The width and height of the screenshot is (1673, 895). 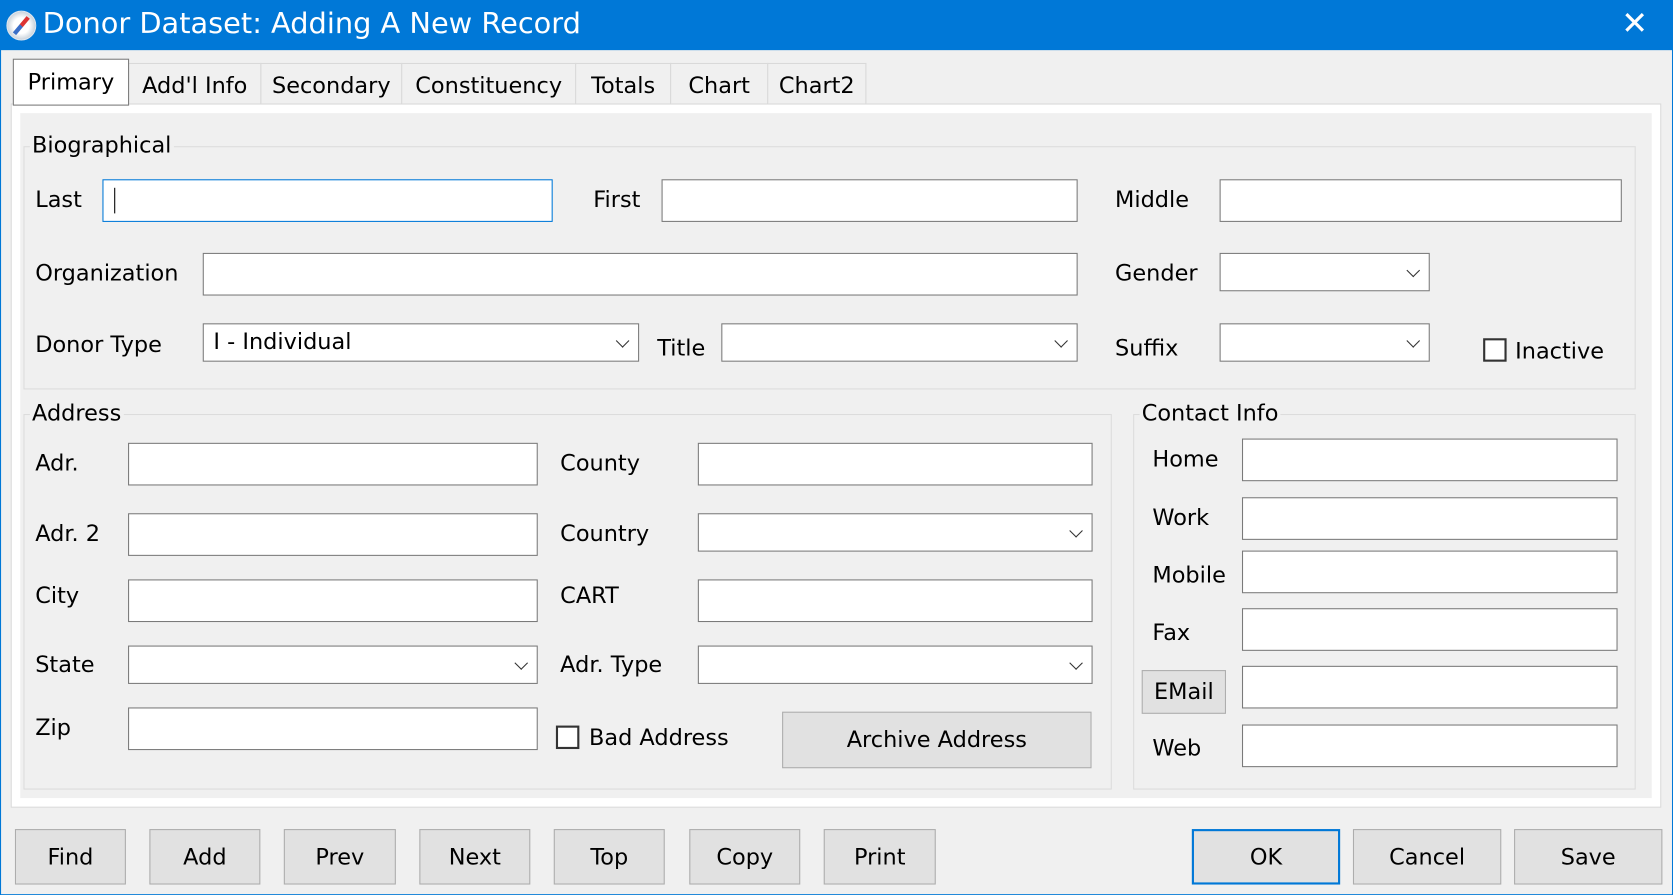 What do you see at coordinates (1185, 459) in the screenshot?
I see `home-label: Home` at bounding box center [1185, 459].